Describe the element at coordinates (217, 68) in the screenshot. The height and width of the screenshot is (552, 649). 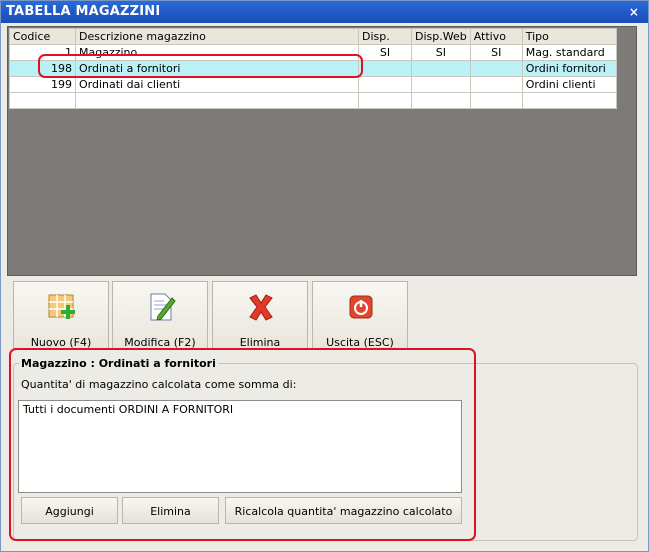
I see `cell-descrizione: Ordinati a fornitori` at that location.